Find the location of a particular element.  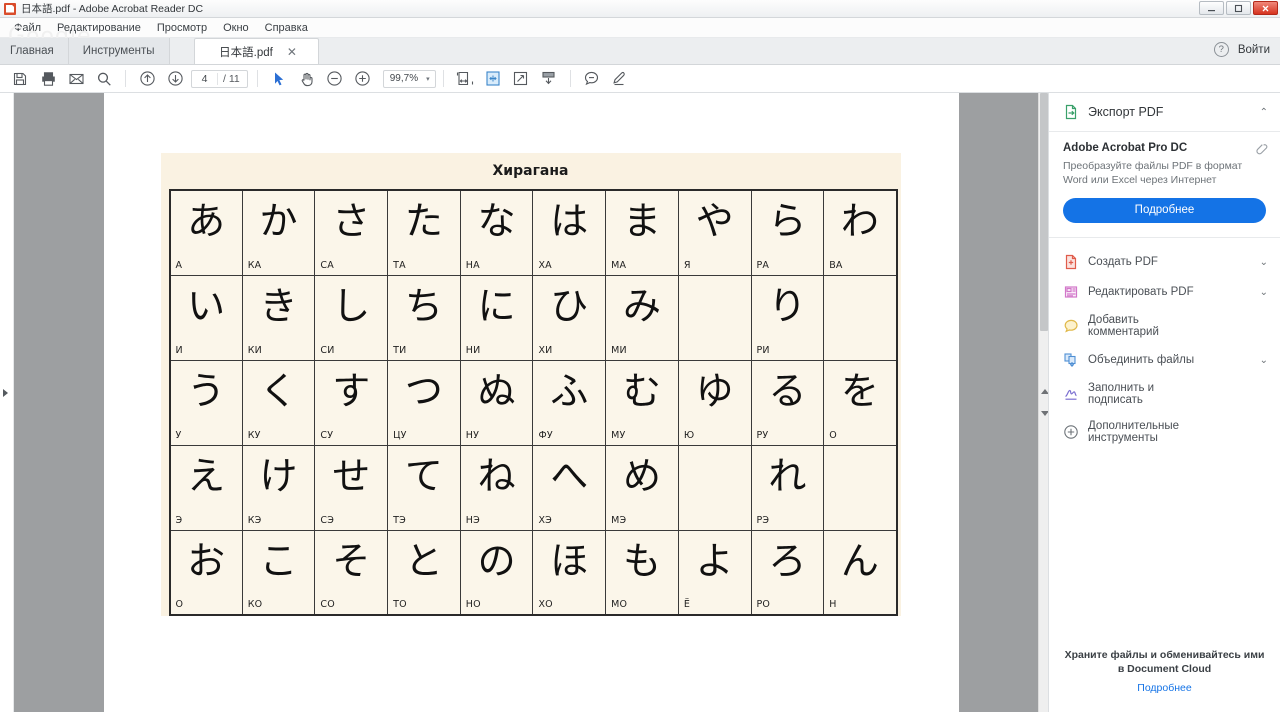

hiragana-romaji: Ё is located at coordinates (687, 604).